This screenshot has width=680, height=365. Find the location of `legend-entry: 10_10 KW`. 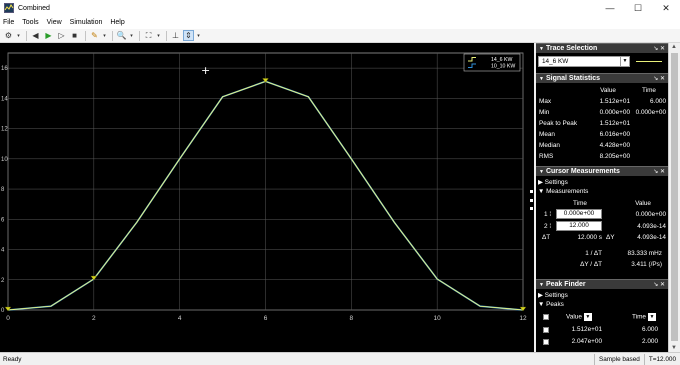

legend-entry: 10_10 KW is located at coordinates (503, 67).